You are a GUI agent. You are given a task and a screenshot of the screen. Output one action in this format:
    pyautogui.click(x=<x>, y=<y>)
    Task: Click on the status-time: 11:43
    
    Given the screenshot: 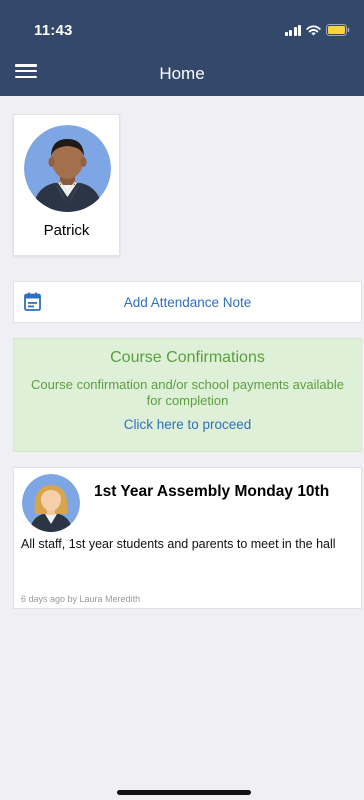 What is the action you would take?
    pyautogui.click(x=53, y=30)
    